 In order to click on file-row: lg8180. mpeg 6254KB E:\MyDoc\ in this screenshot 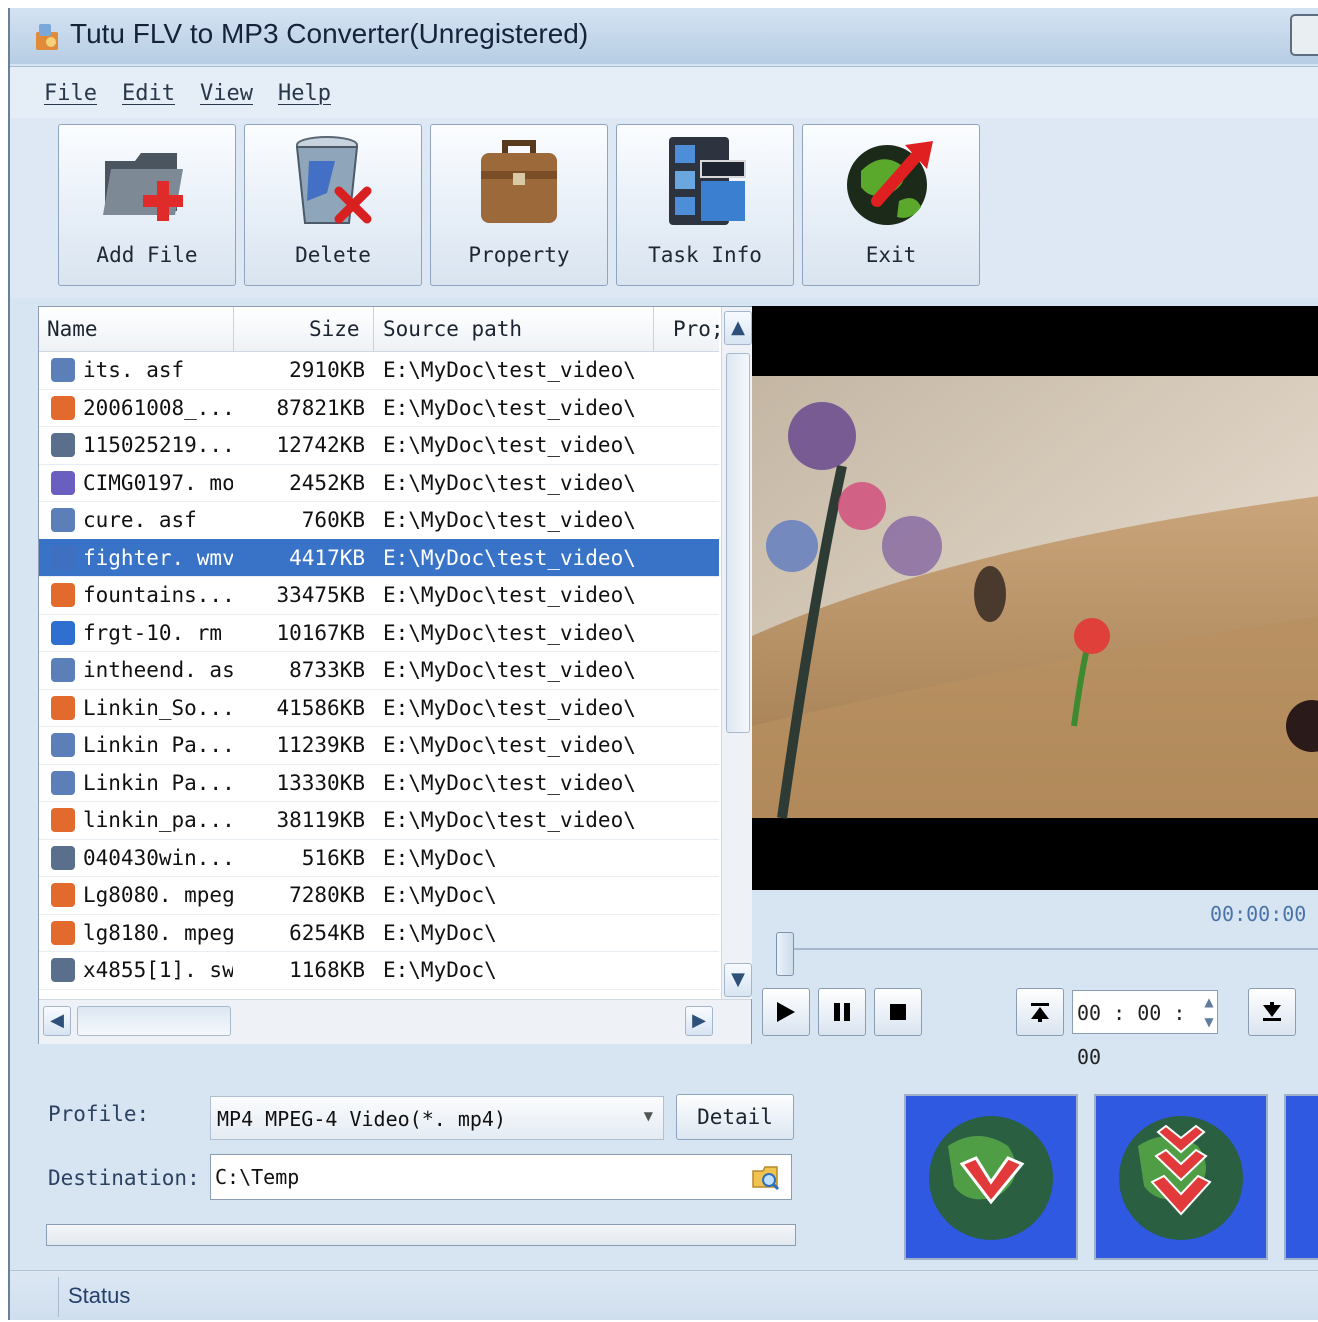, I will do `click(379, 933)`.